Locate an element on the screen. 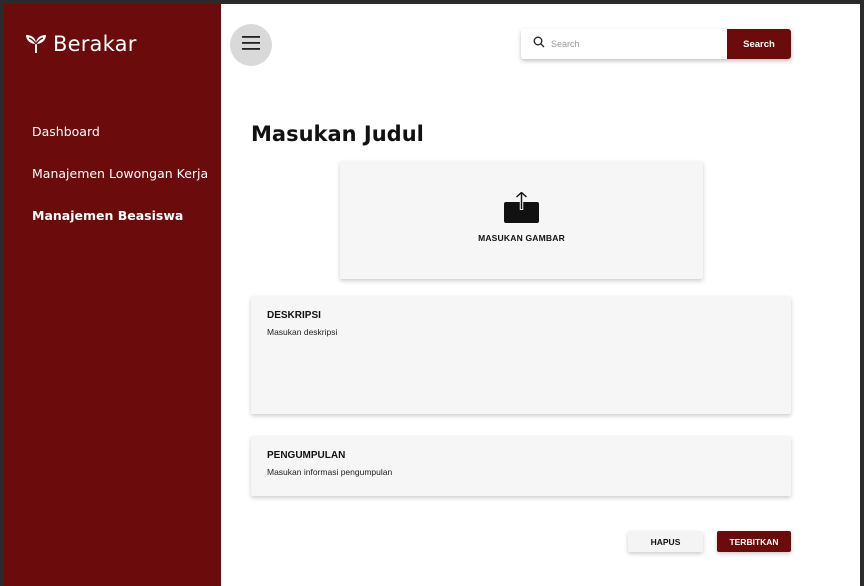 The height and width of the screenshot is (586, 864). sidebar-item-manajemen-beasiswa: Manajemen Beasiswa is located at coordinates (120, 229).